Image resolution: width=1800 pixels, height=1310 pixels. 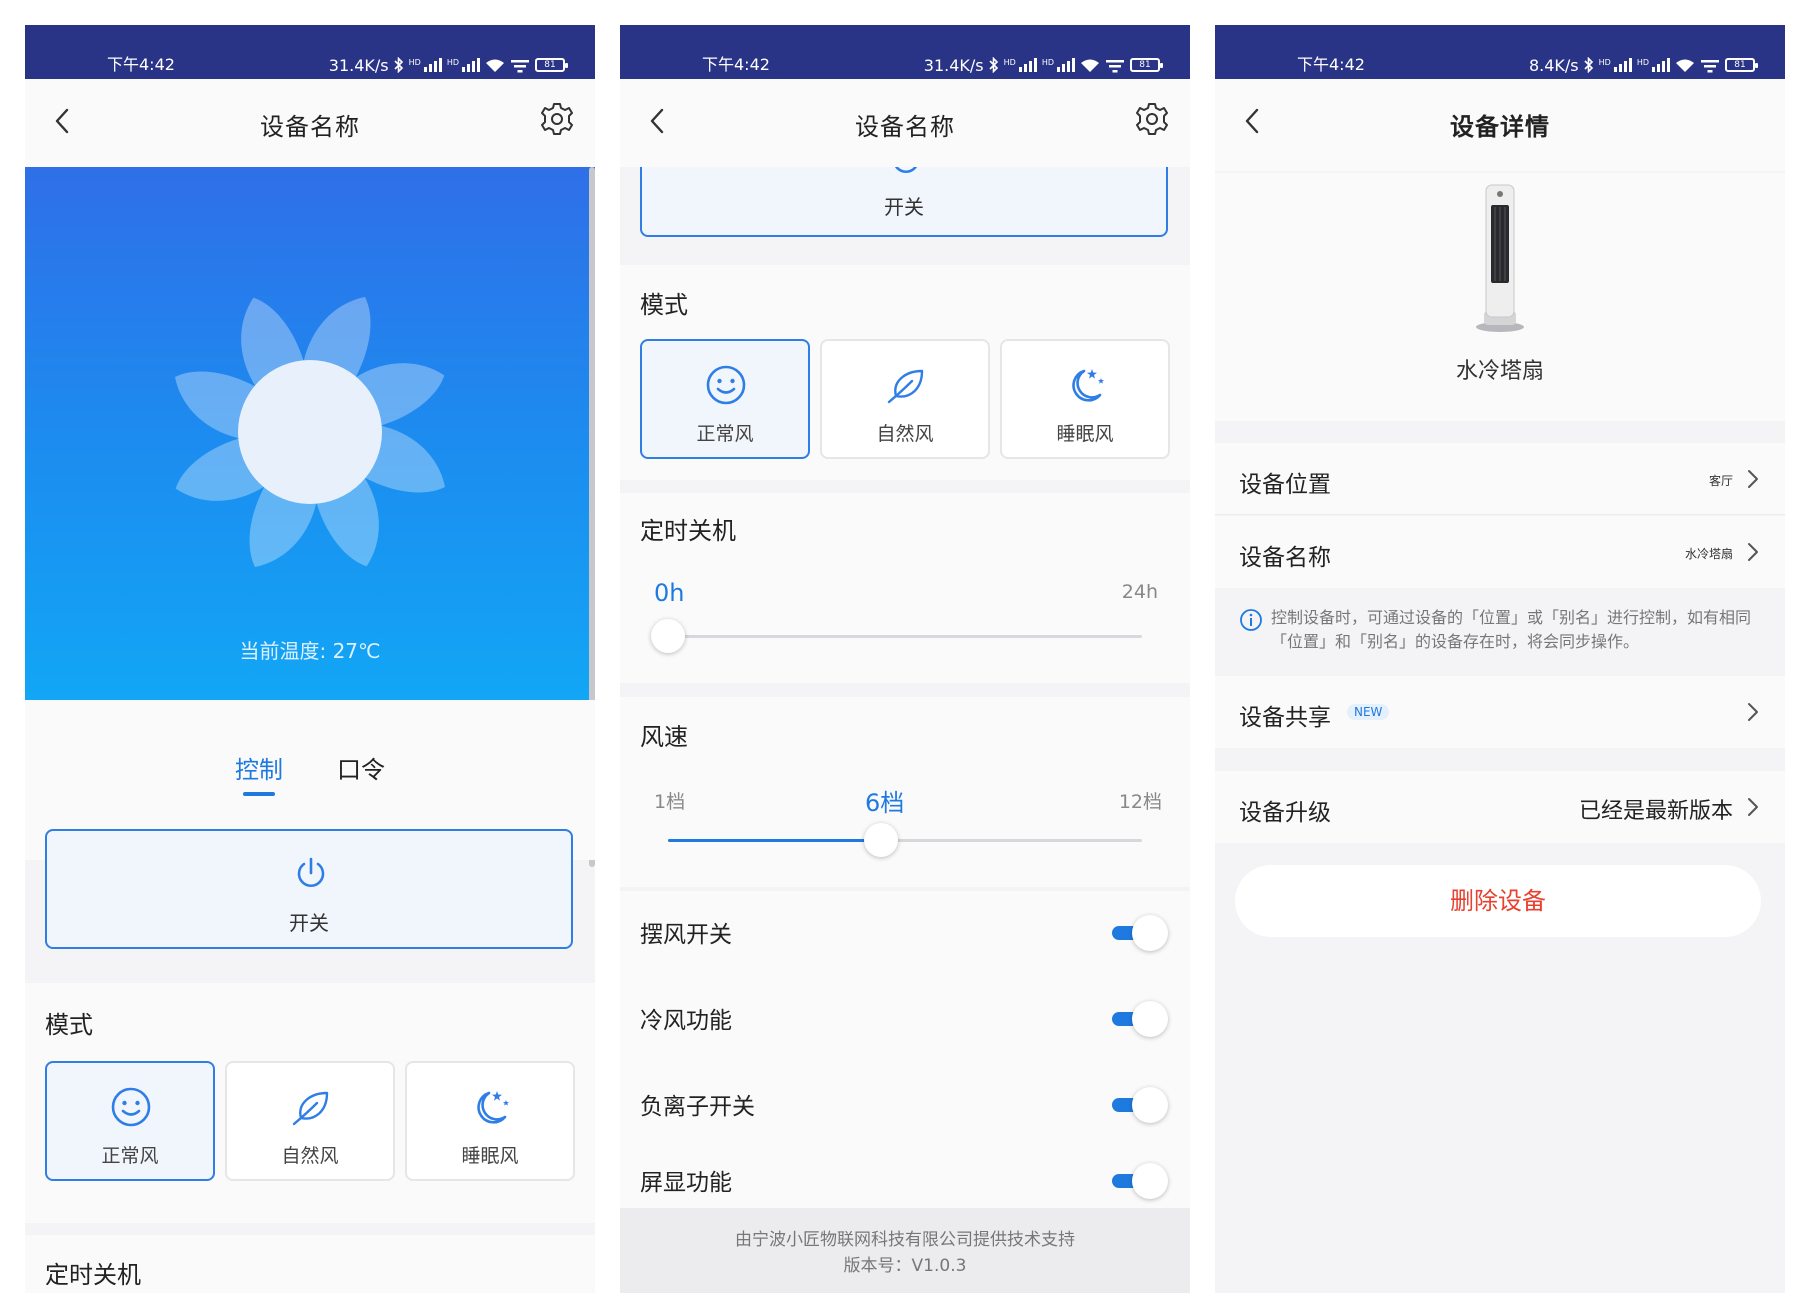 I want to click on display-switch, so click(x=1140, y=1181).